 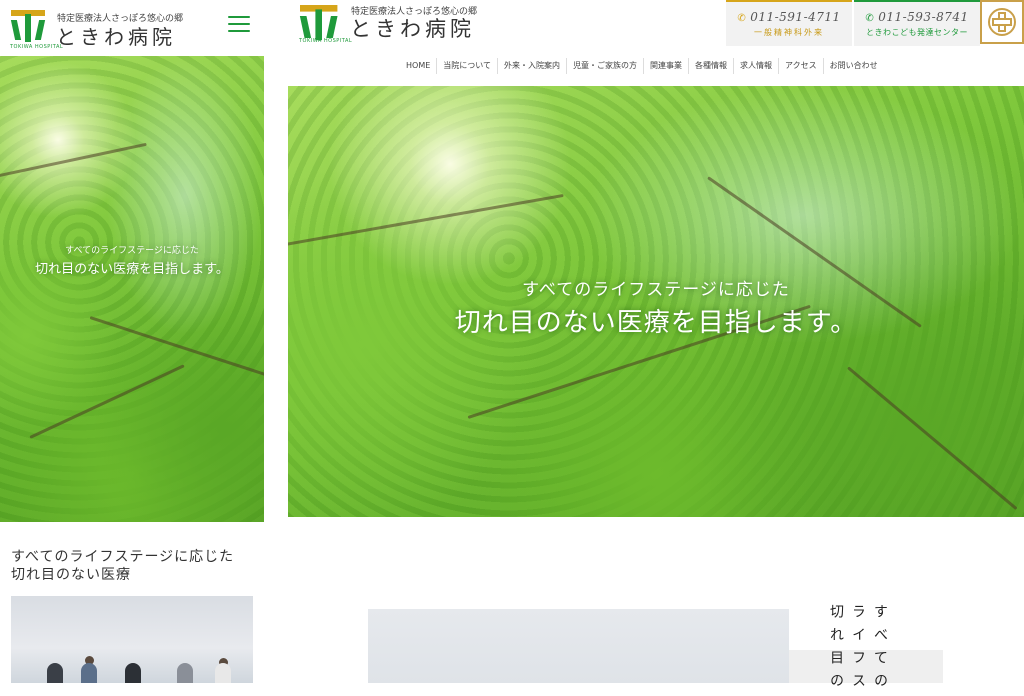 I want to click on mobile-section-title-line2: 切れ目のない医療, so click(x=71, y=575).